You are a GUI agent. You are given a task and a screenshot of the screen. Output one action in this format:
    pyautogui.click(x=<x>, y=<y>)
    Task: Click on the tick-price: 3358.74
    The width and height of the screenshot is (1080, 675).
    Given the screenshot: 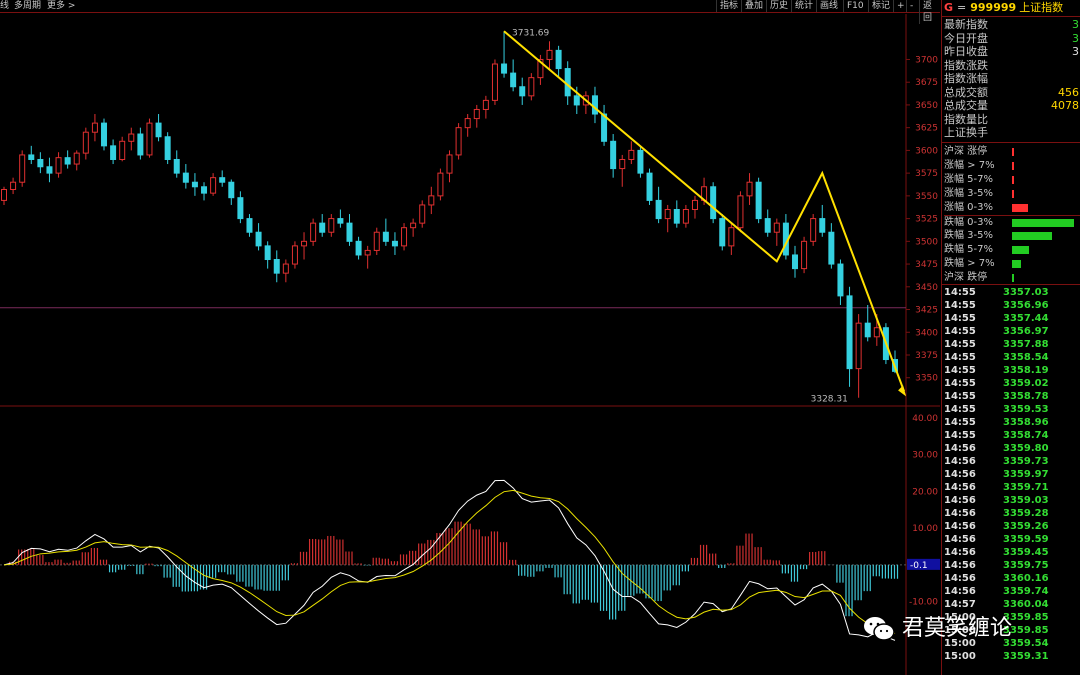 What is the action you would take?
    pyautogui.click(x=1026, y=435)
    